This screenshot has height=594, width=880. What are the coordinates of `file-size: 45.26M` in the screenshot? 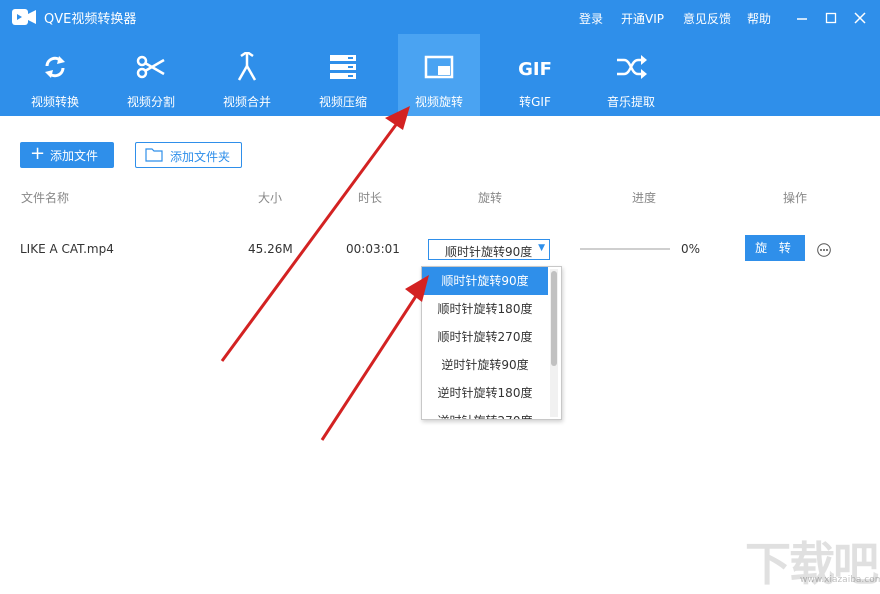 It's located at (270, 249).